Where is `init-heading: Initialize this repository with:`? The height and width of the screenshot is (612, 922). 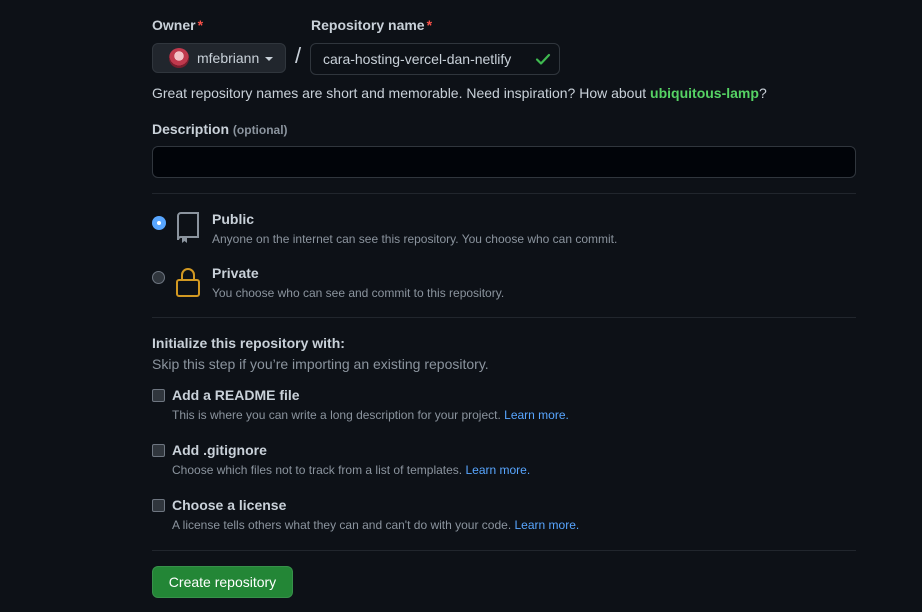 init-heading: Initialize this repository with: is located at coordinates (248, 343).